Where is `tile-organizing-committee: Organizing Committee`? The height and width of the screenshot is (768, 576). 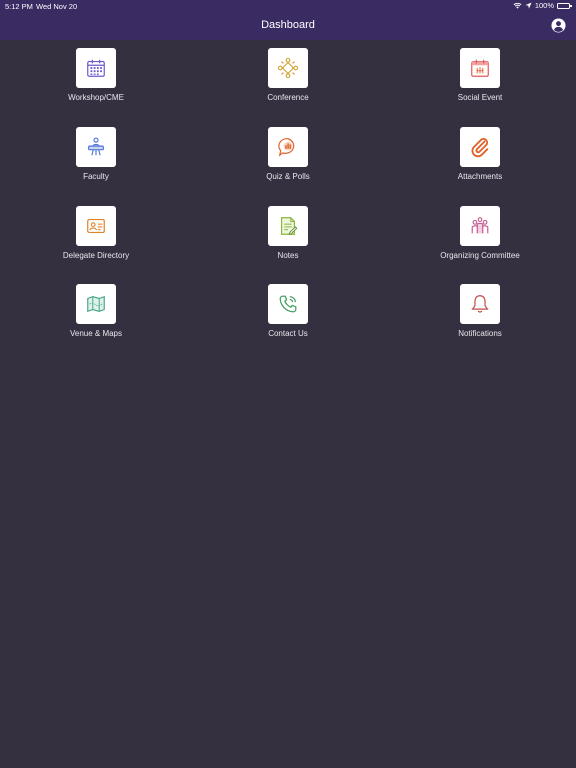 tile-organizing-committee: Organizing Committee is located at coordinates (480, 233).